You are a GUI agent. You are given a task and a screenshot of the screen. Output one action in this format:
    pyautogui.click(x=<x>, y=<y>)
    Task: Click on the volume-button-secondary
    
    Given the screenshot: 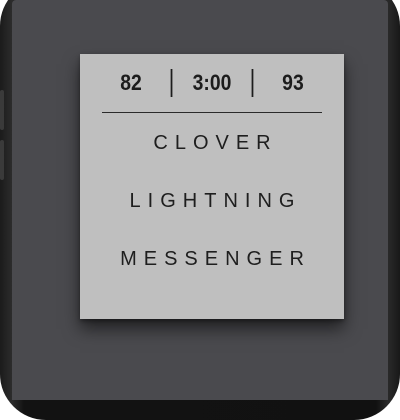 What is the action you would take?
    pyautogui.click(x=2, y=160)
    